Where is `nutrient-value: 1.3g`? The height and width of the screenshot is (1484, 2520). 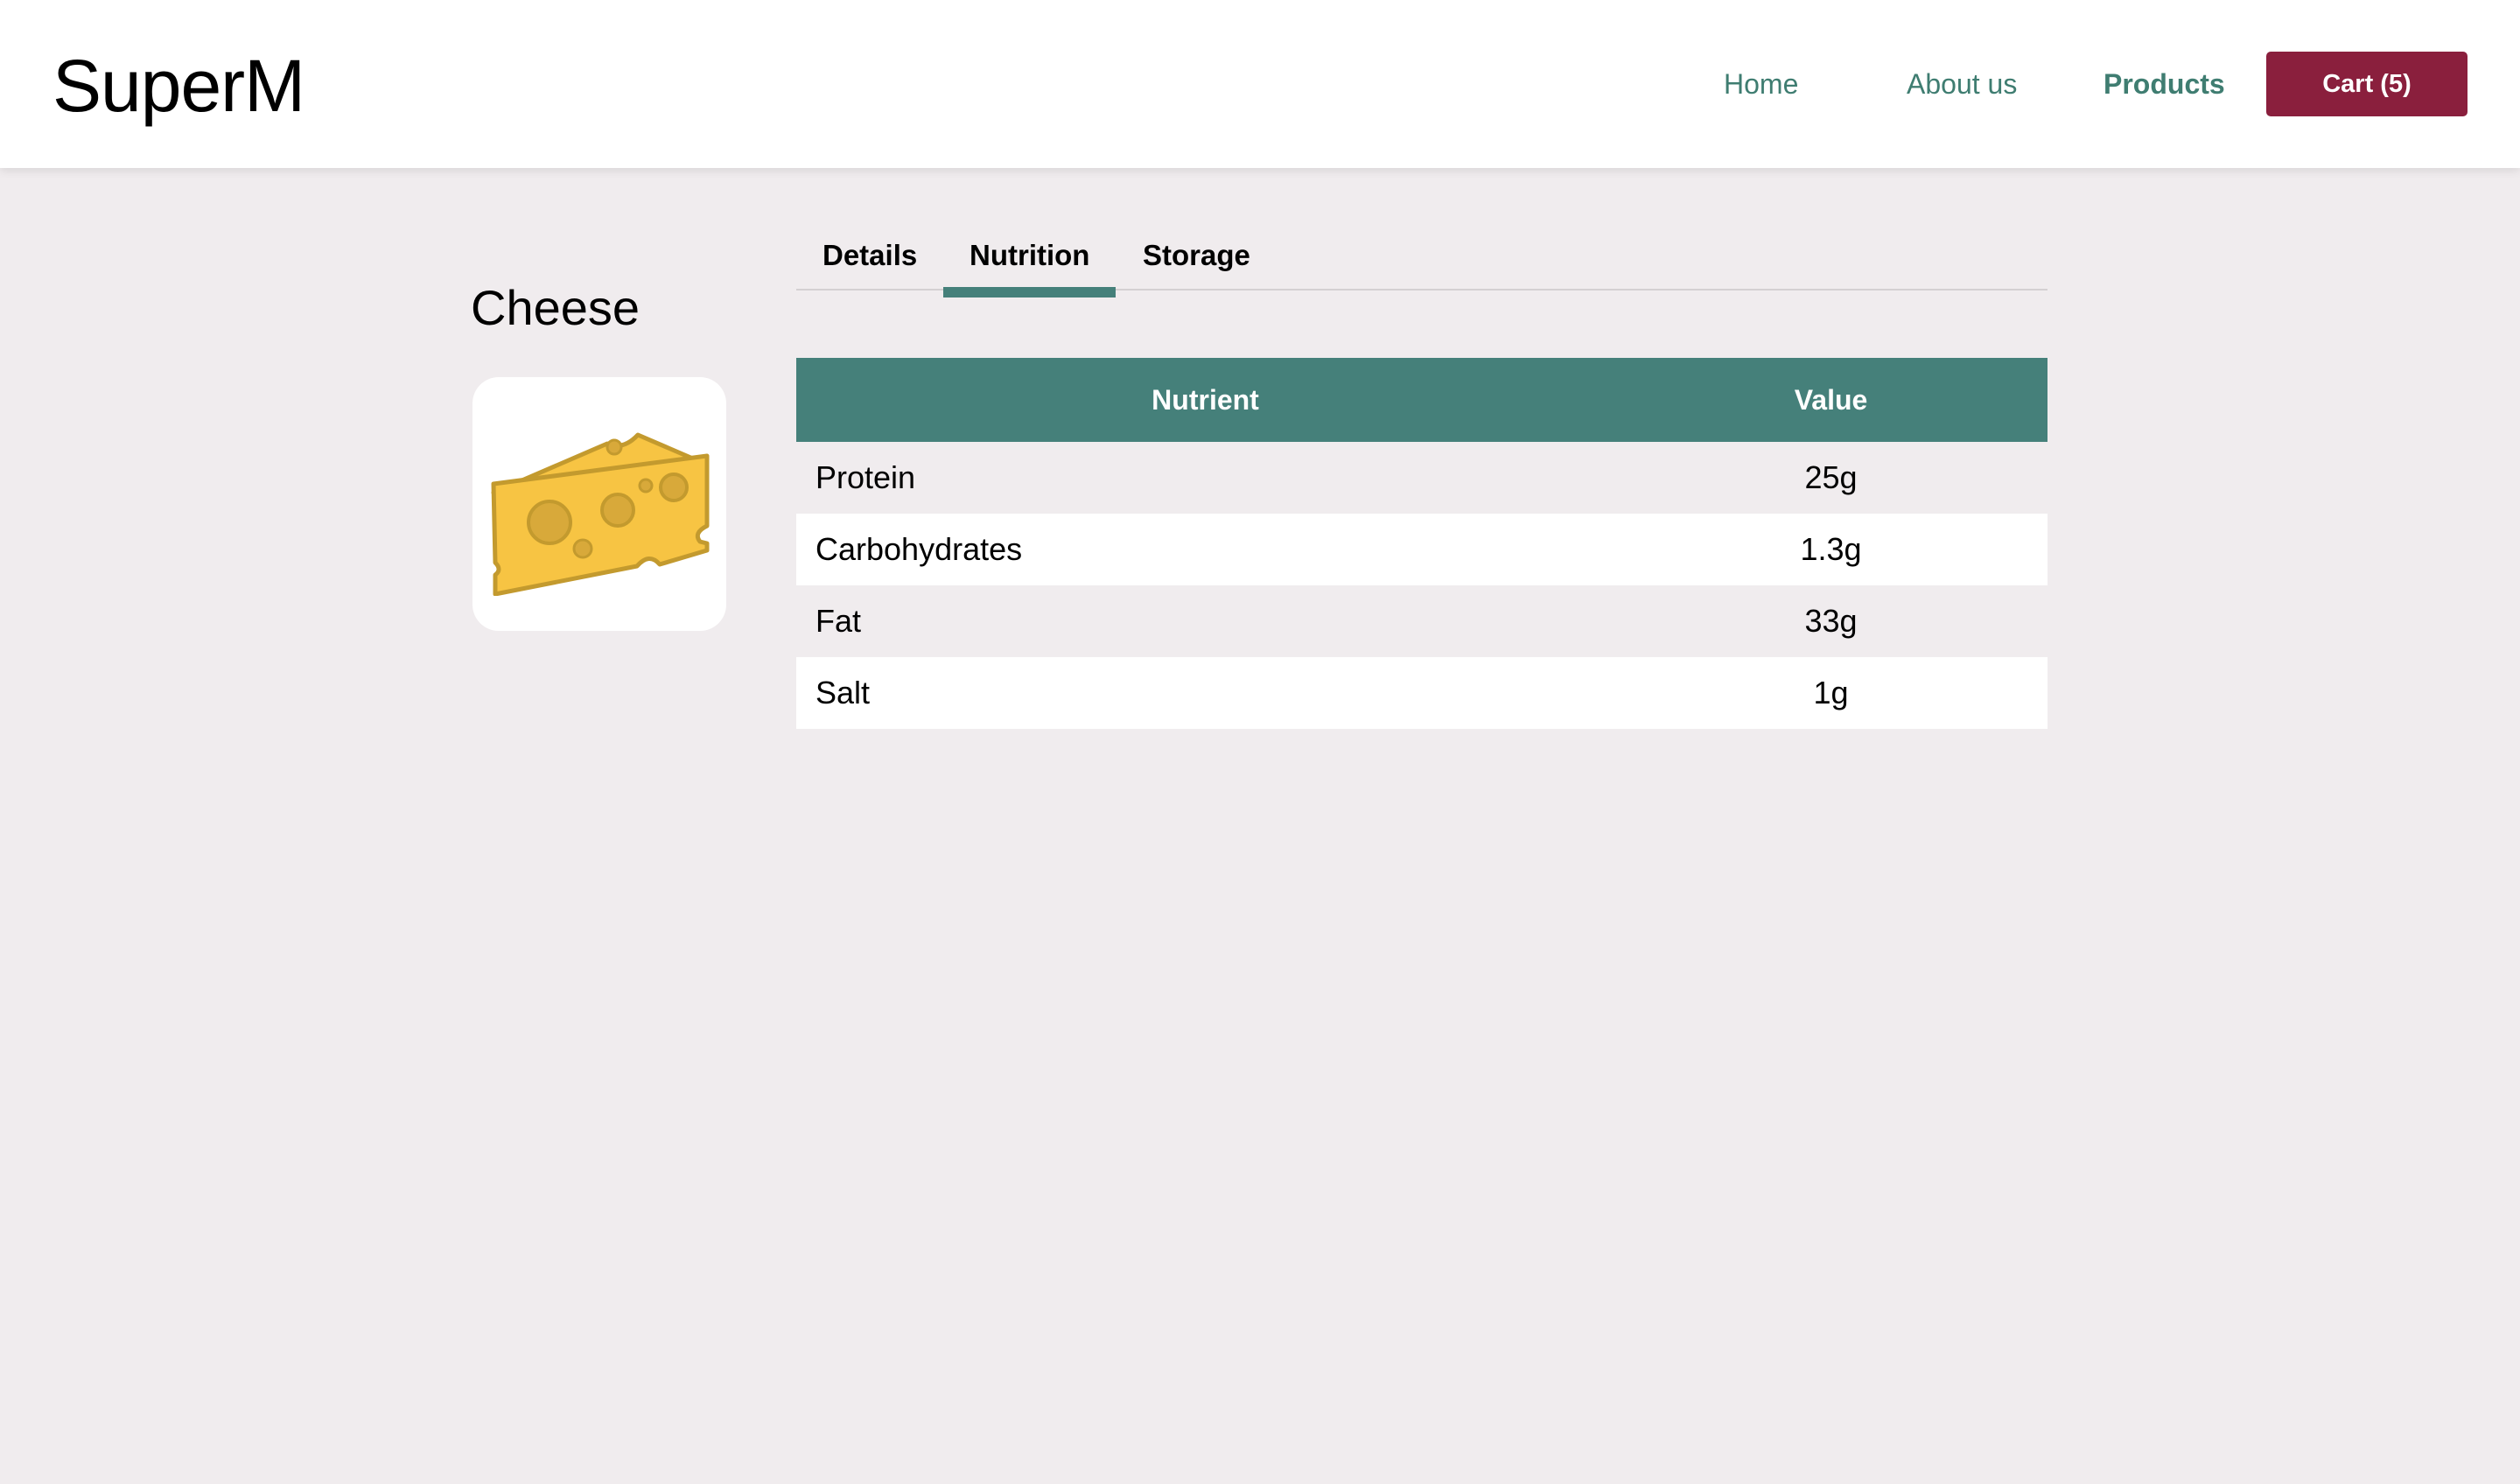
nutrient-value: 1.3g is located at coordinates (1831, 549).